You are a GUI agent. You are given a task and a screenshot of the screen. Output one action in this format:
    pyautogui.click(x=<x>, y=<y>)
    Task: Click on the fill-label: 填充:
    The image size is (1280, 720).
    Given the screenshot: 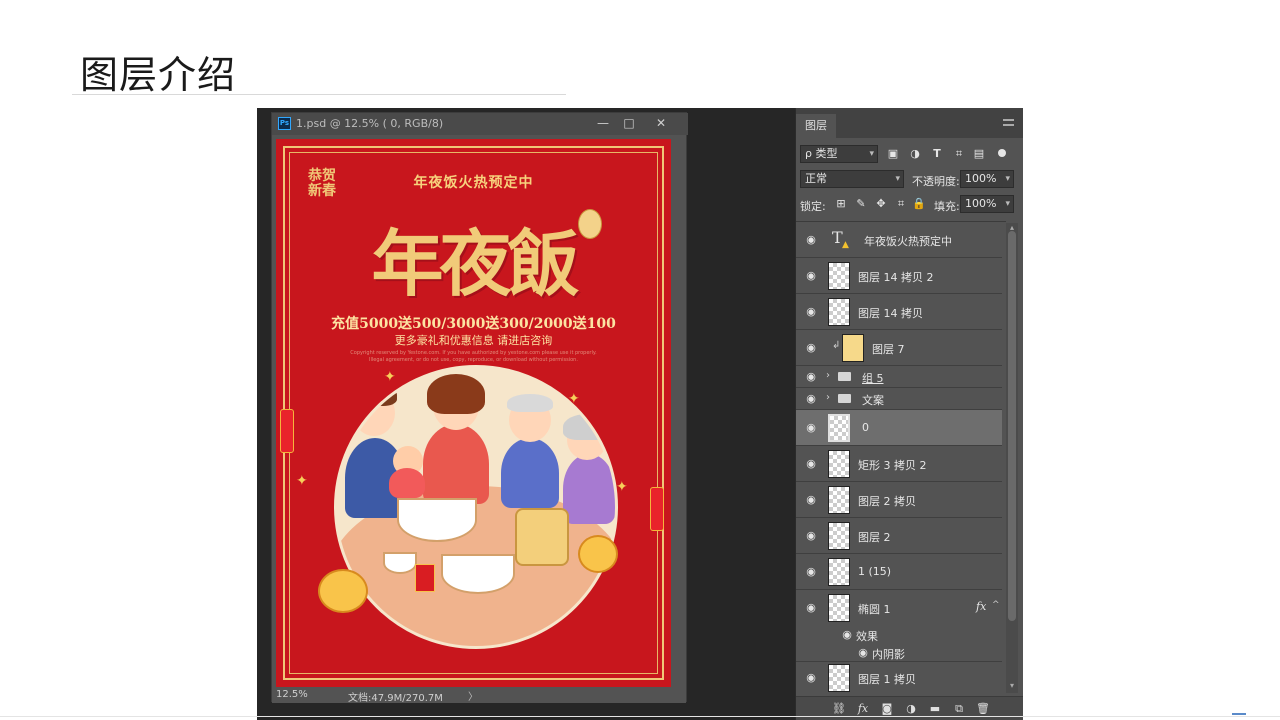 What is the action you would take?
    pyautogui.click(x=947, y=206)
    